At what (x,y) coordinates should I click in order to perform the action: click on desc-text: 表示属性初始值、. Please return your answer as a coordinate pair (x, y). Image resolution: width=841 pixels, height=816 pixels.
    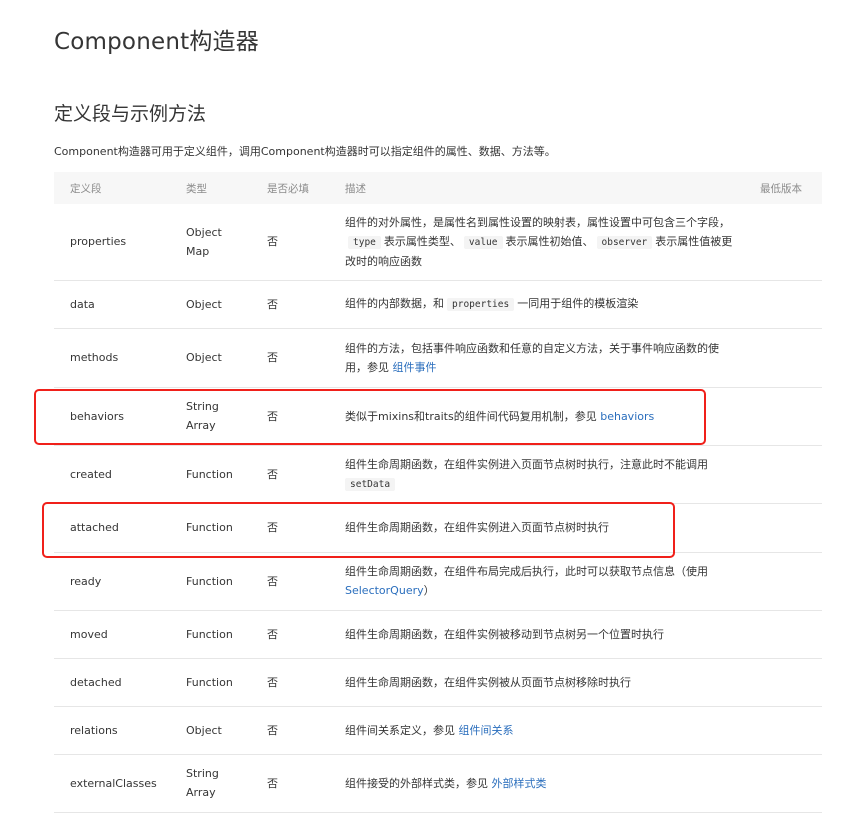
    Looking at the image, I should click on (549, 241).